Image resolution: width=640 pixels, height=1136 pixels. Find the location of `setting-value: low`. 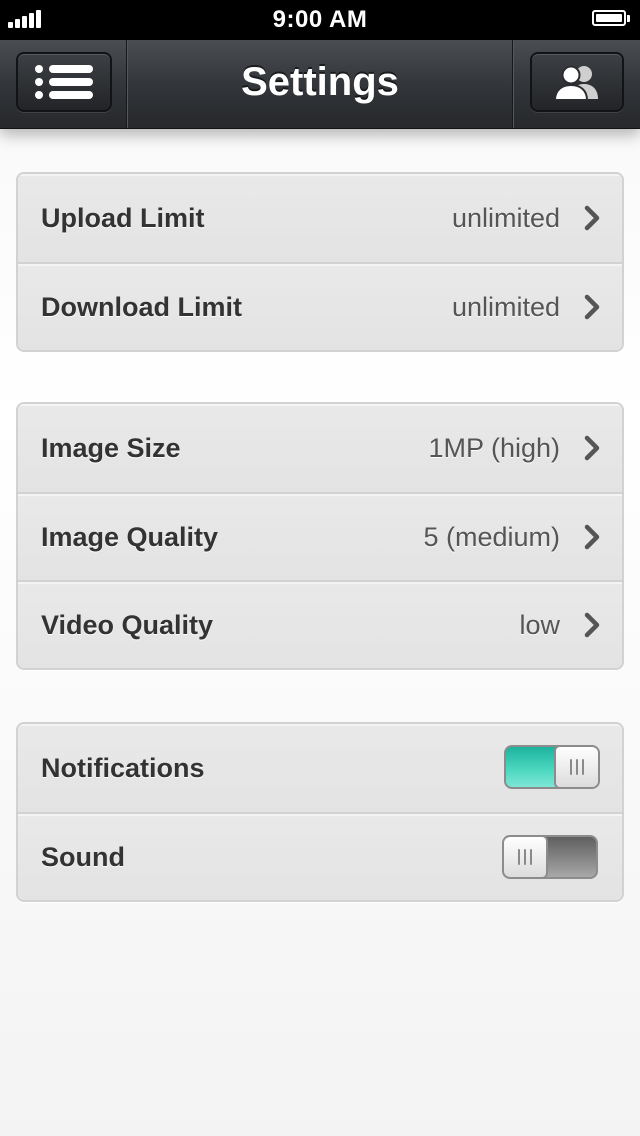

setting-value: low is located at coordinates (539, 624).